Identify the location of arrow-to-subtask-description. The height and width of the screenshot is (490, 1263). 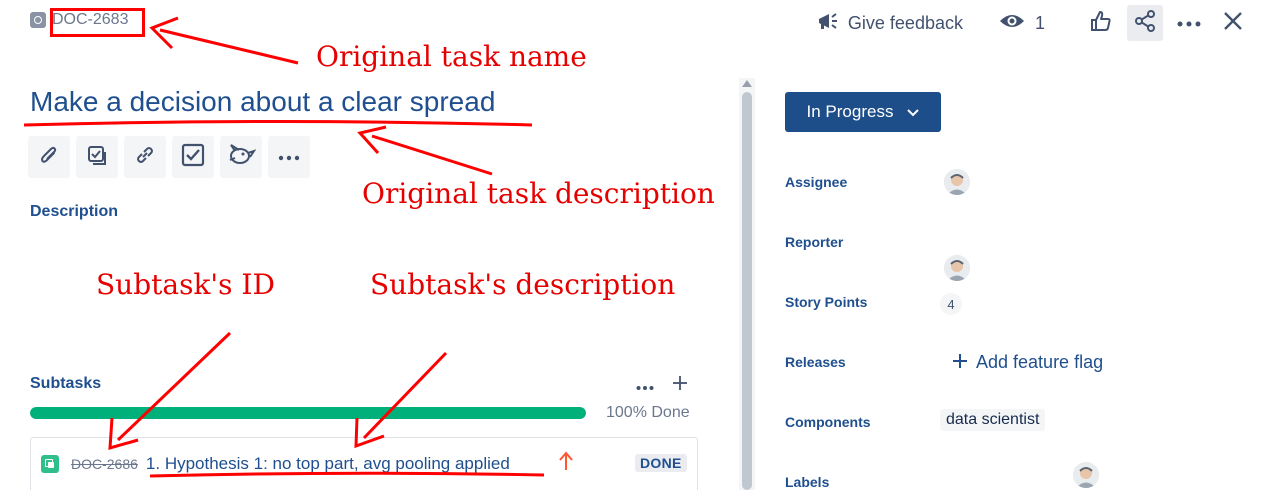
(401, 400).